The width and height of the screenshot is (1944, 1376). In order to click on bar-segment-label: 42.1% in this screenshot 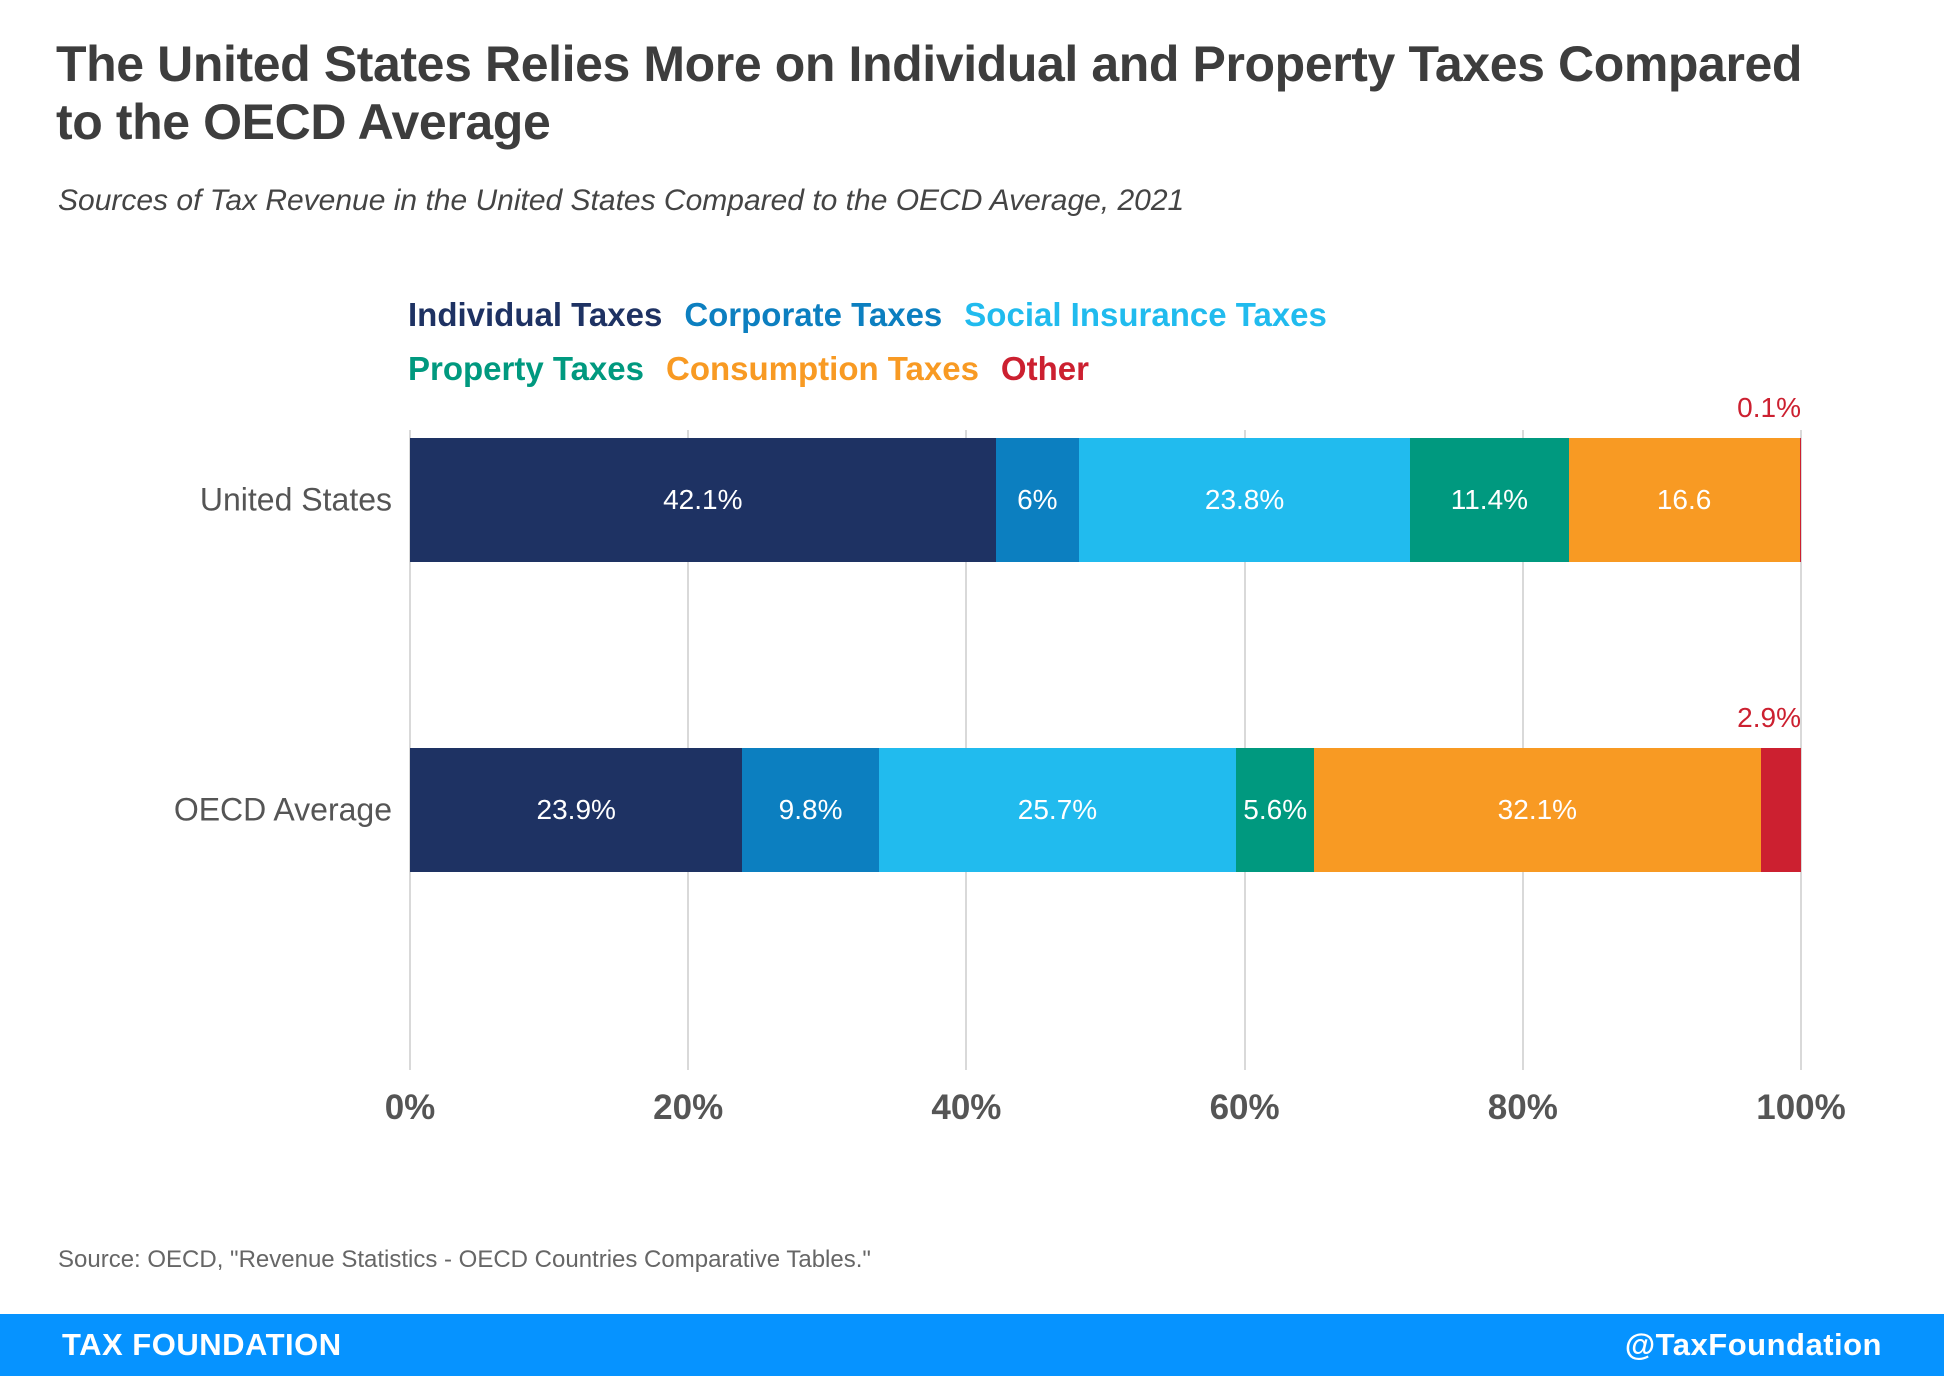, I will do `click(703, 499)`.